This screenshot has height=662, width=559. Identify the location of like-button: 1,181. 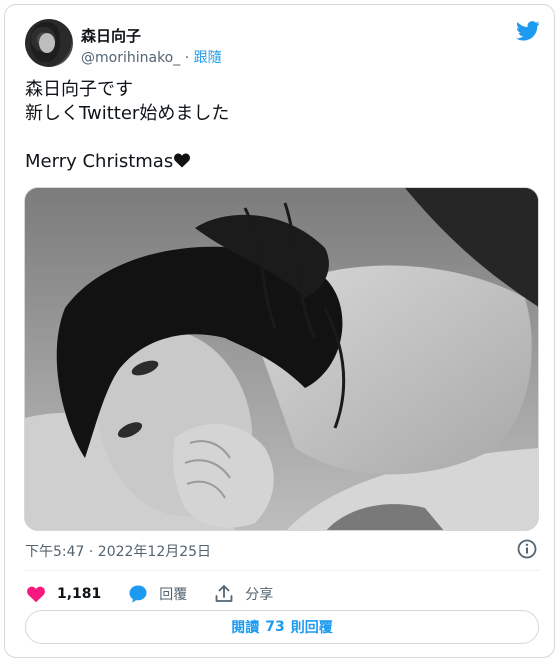
(63, 594).